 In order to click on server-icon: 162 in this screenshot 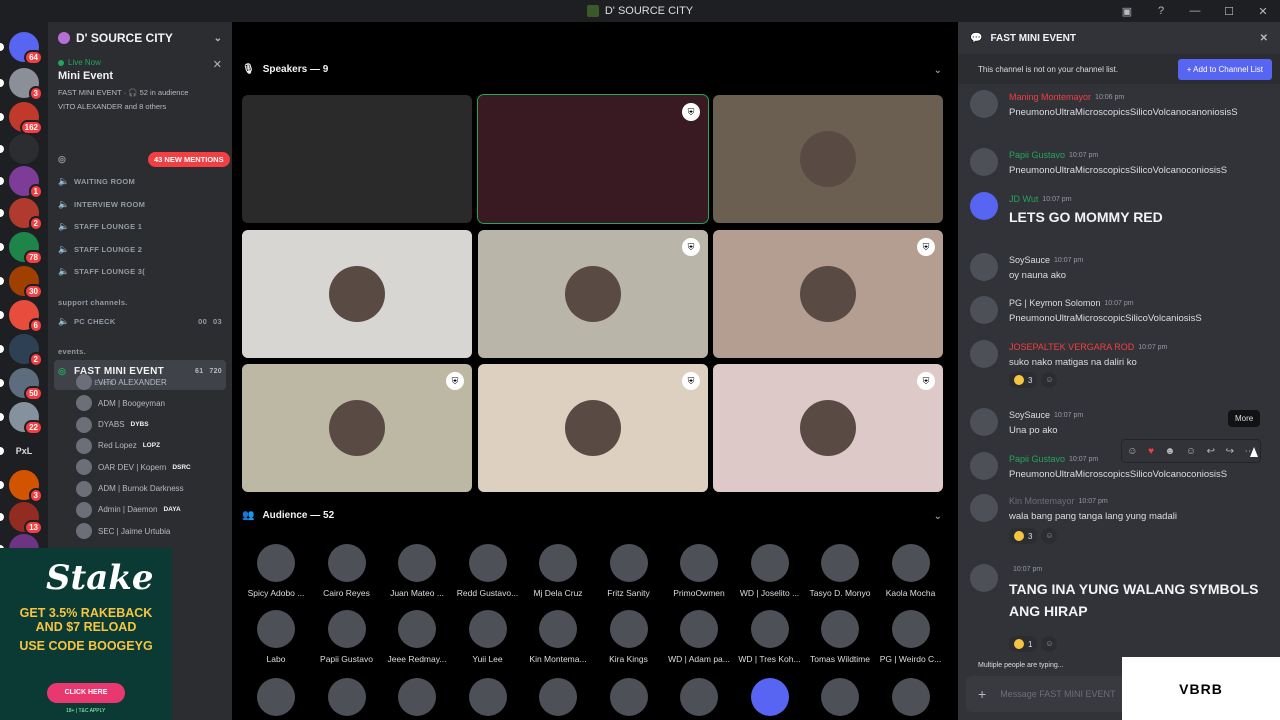, I will do `click(26, 118)`.